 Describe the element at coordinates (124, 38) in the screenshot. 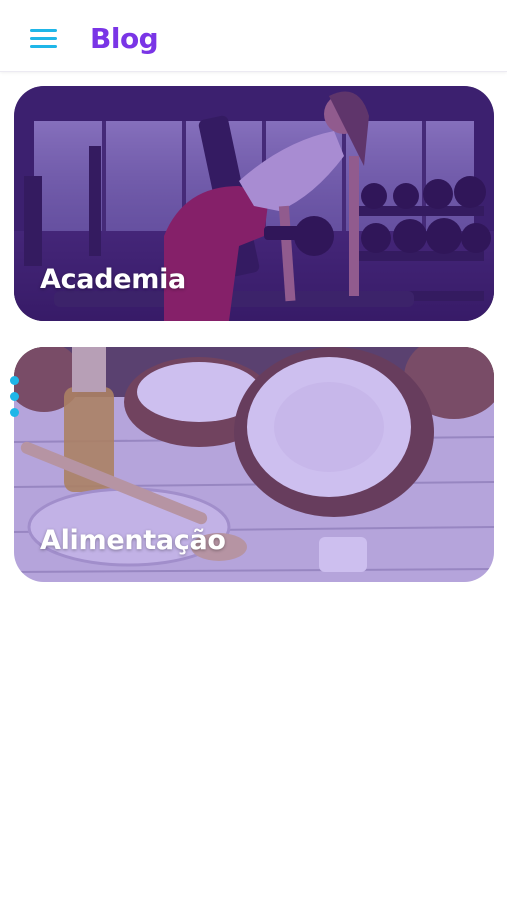

I see `page-title: Blog` at that location.